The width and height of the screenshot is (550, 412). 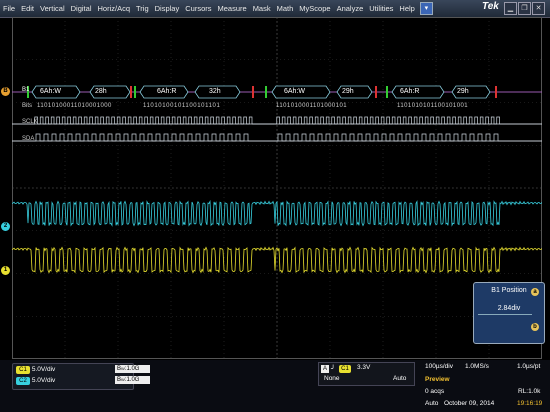 What do you see at coordinates (101, 91) in the screenshot?
I see `packet-1-data: 28h` at bounding box center [101, 91].